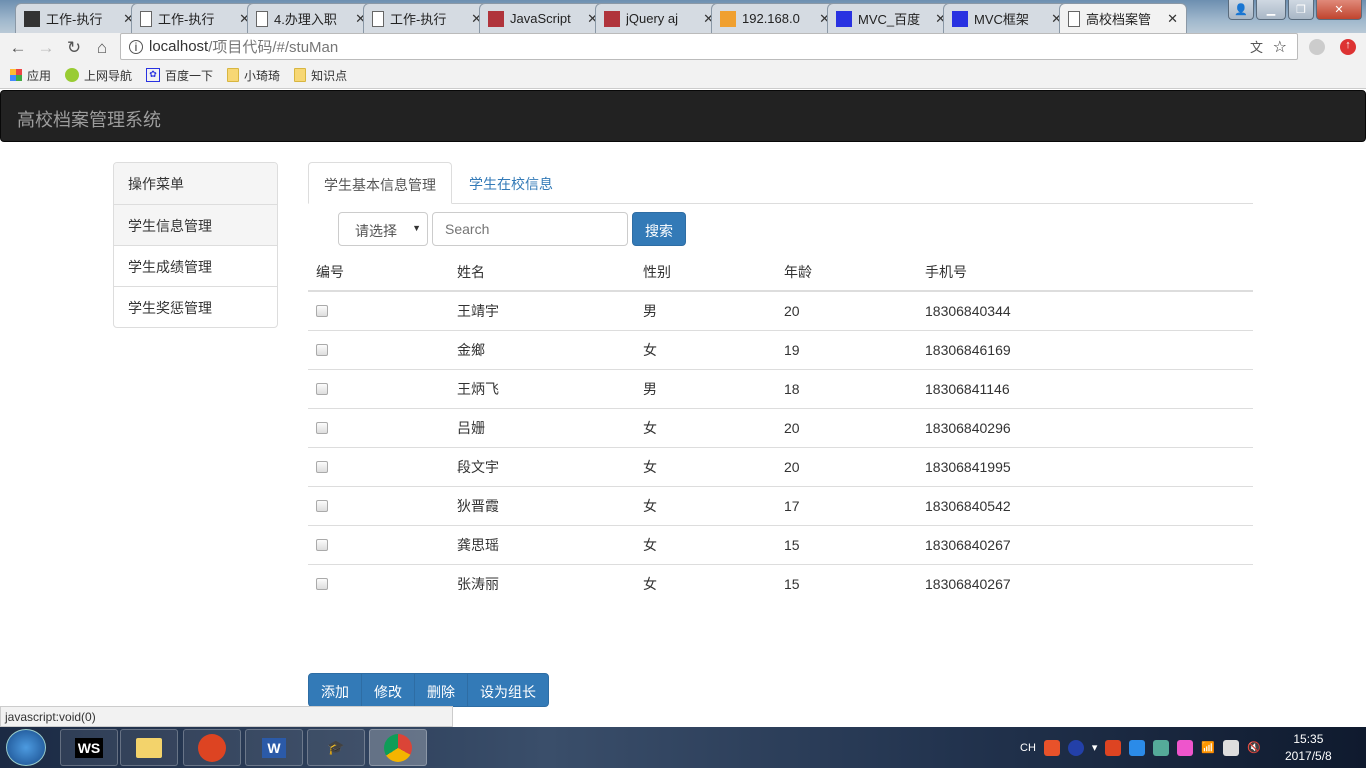  What do you see at coordinates (1085, 310) in the screenshot?
I see `cell-phone: 18306840344` at bounding box center [1085, 310].